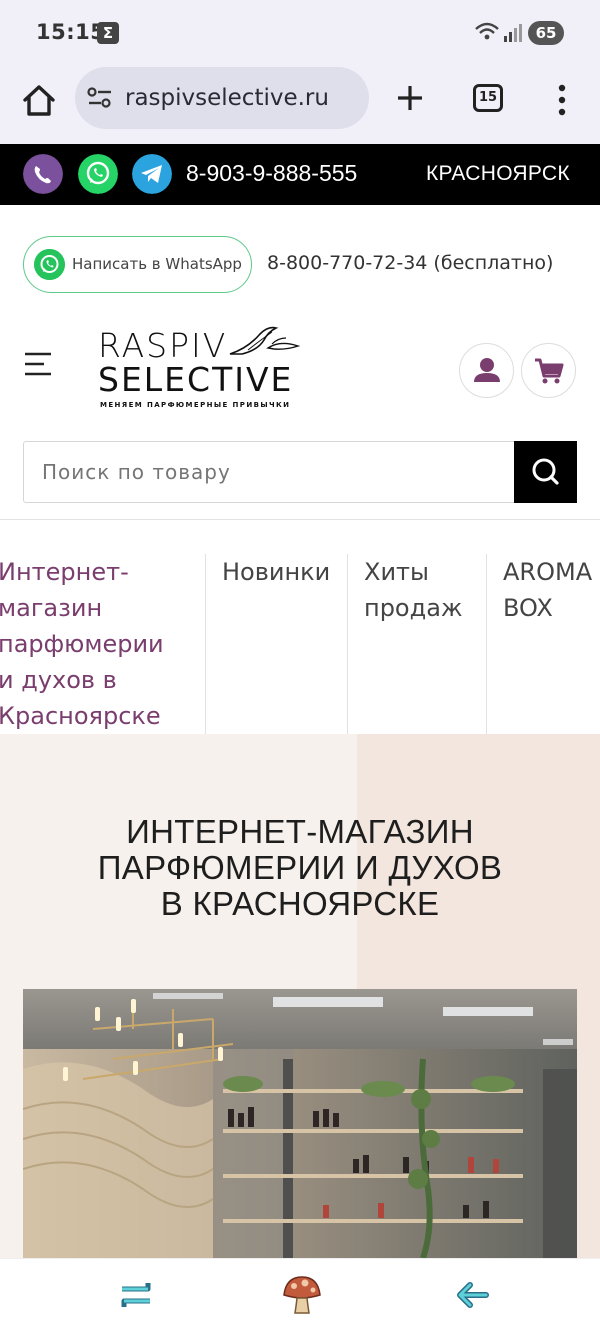 This screenshot has width=600, height=1332. What do you see at coordinates (43, 174) in the screenshot?
I see `viber-icon` at bounding box center [43, 174].